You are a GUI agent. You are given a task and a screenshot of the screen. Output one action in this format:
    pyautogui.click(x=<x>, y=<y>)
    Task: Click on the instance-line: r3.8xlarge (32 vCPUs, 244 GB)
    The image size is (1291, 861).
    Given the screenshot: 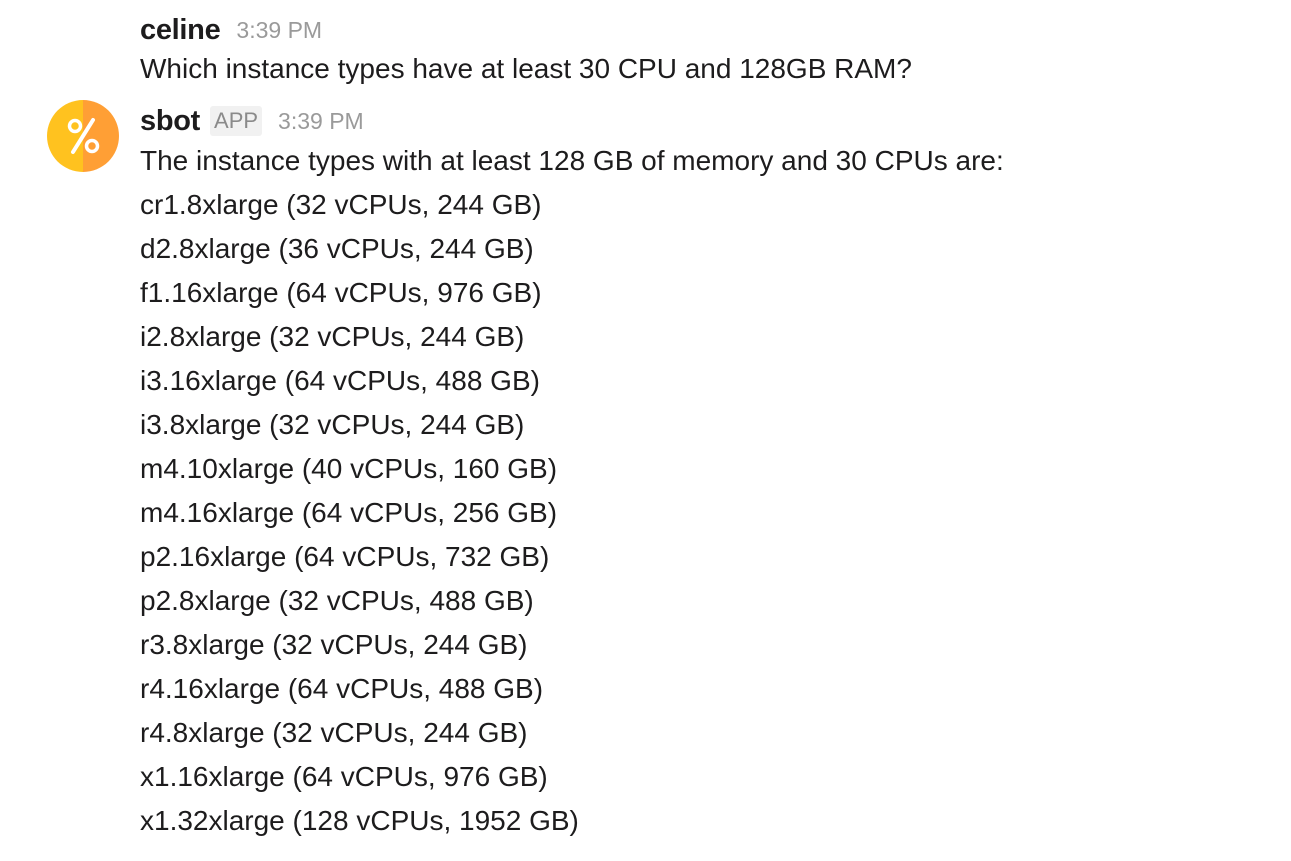 What is the action you would take?
    pyautogui.click(x=334, y=644)
    